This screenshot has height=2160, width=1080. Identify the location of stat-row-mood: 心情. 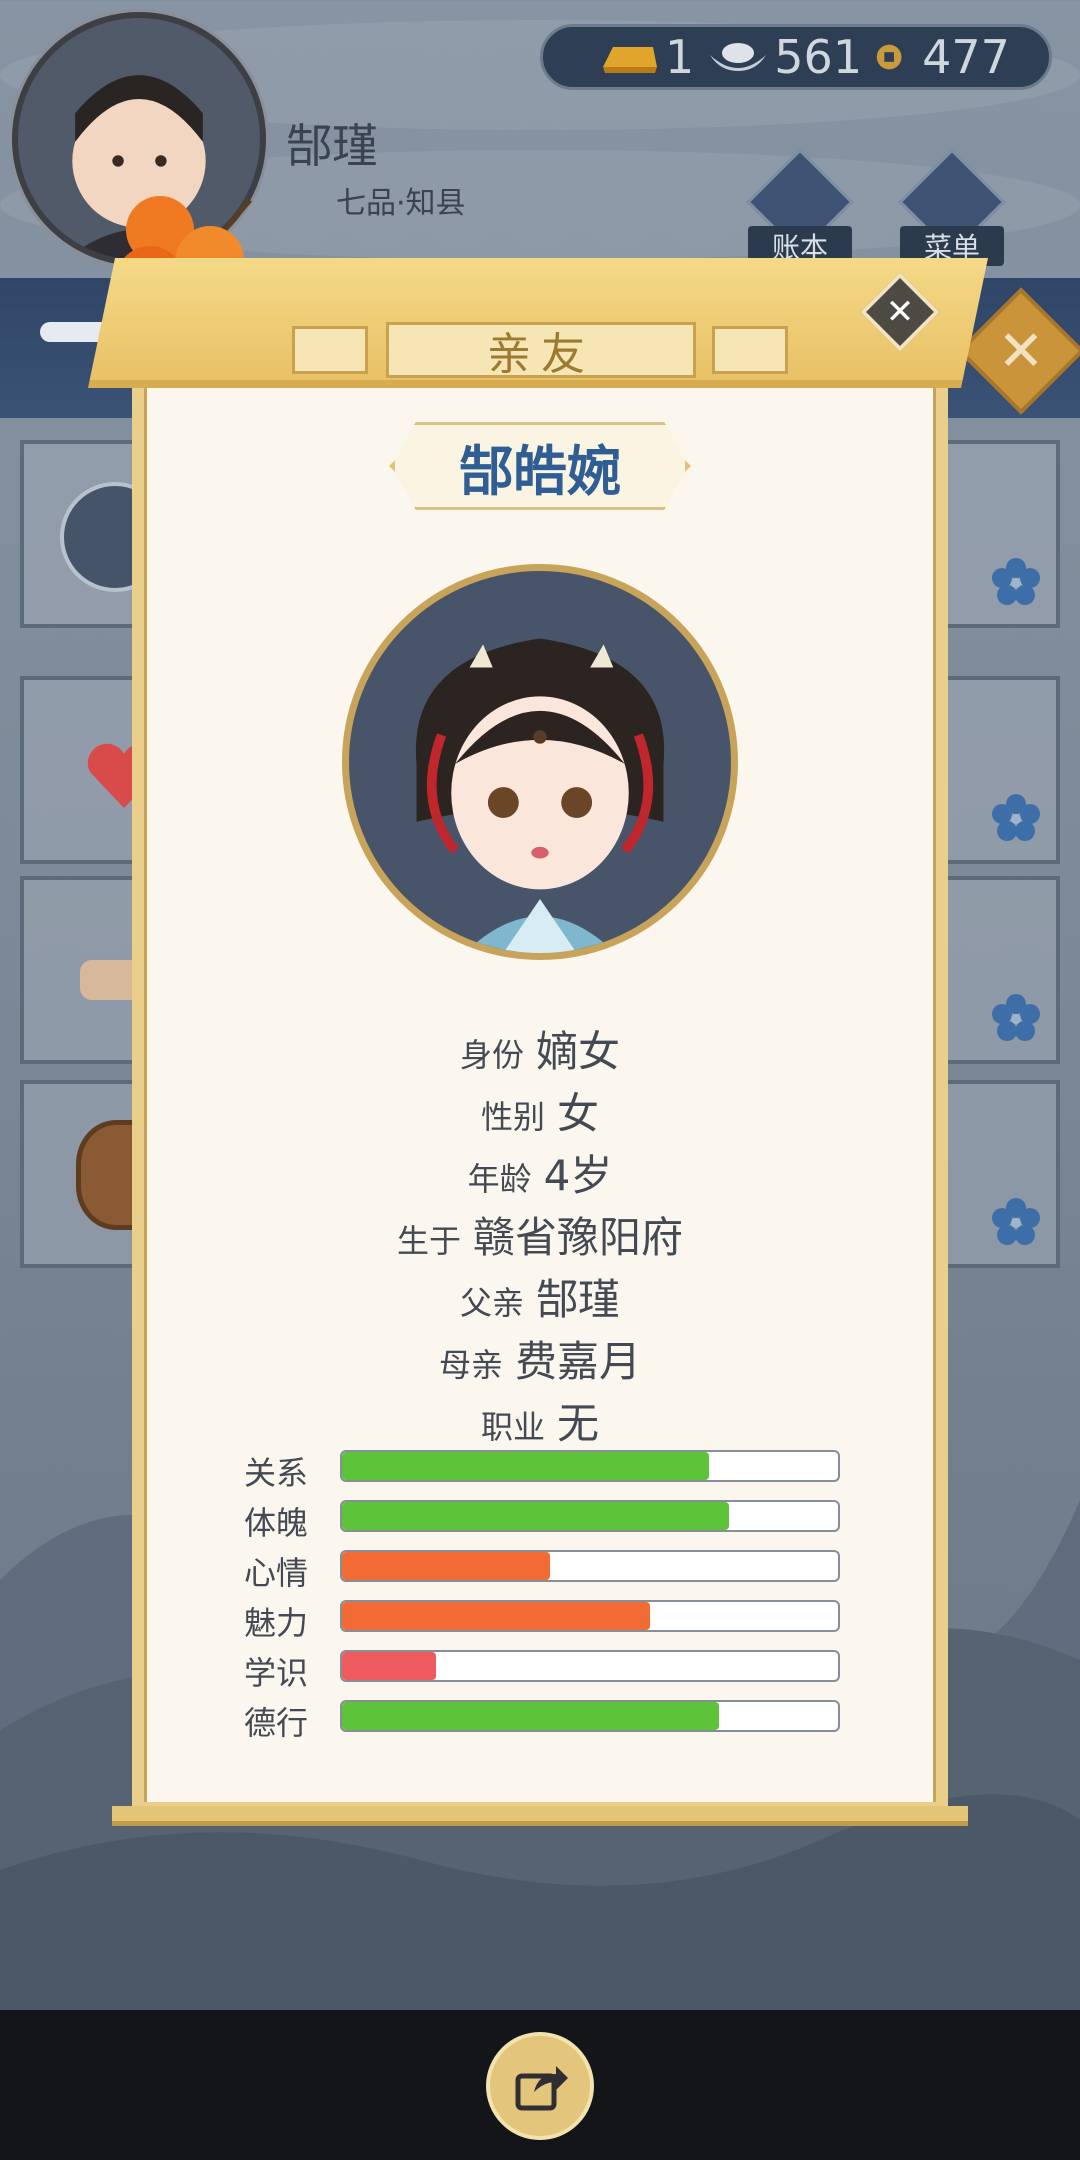
(544, 1570).